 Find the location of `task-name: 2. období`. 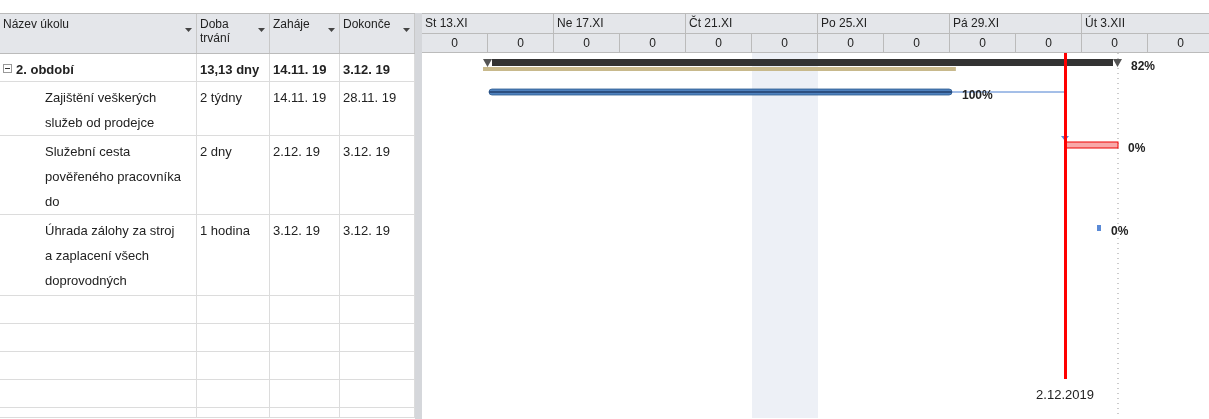

task-name: 2. období is located at coordinates (45, 69).